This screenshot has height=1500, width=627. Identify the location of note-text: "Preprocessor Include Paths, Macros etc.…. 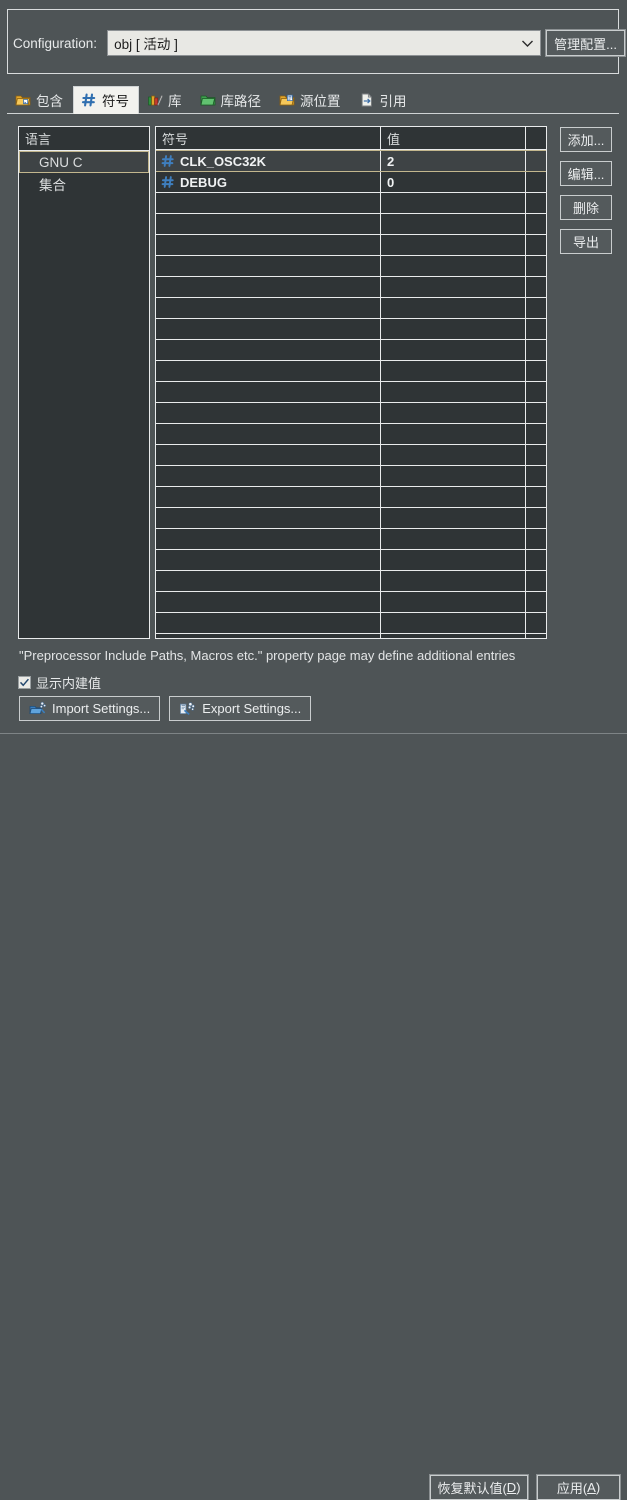
(267, 655).